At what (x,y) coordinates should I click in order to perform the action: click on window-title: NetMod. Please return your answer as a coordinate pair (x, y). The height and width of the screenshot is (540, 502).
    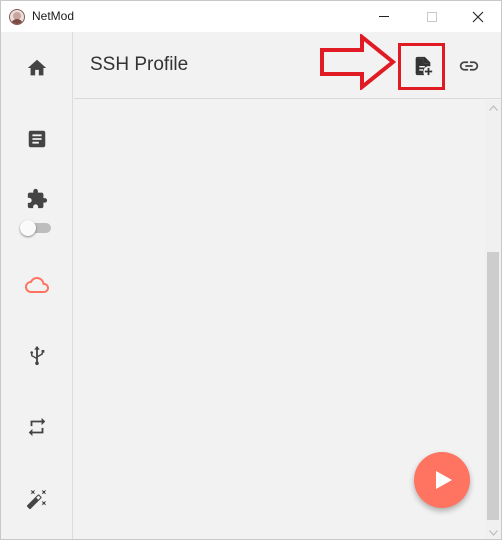
    Looking at the image, I should click on (53, 16).